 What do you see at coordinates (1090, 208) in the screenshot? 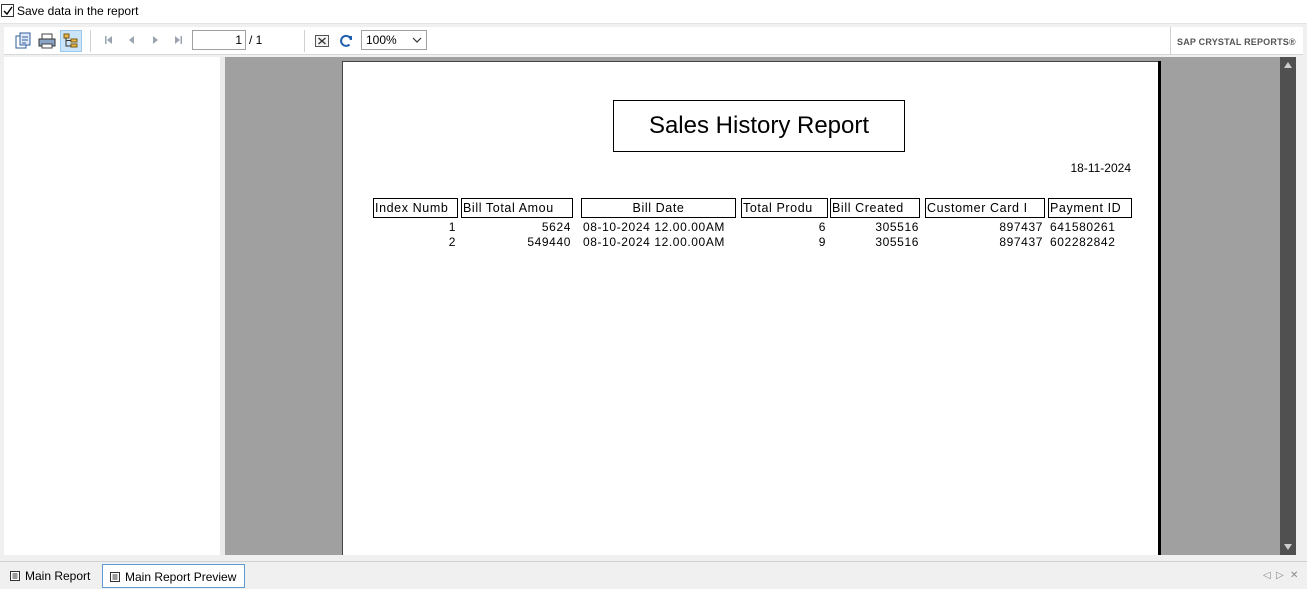
I see `column-header-payment-id: Payment ID` at bounding box center [1090, 208].